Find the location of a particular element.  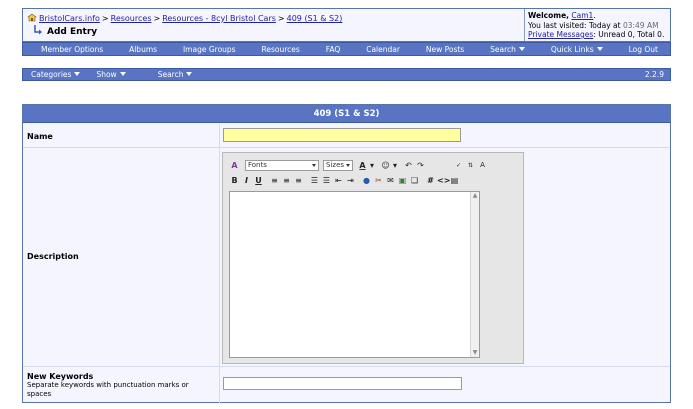

sort-icon: ⇅ is located at coordinates (470, 165).